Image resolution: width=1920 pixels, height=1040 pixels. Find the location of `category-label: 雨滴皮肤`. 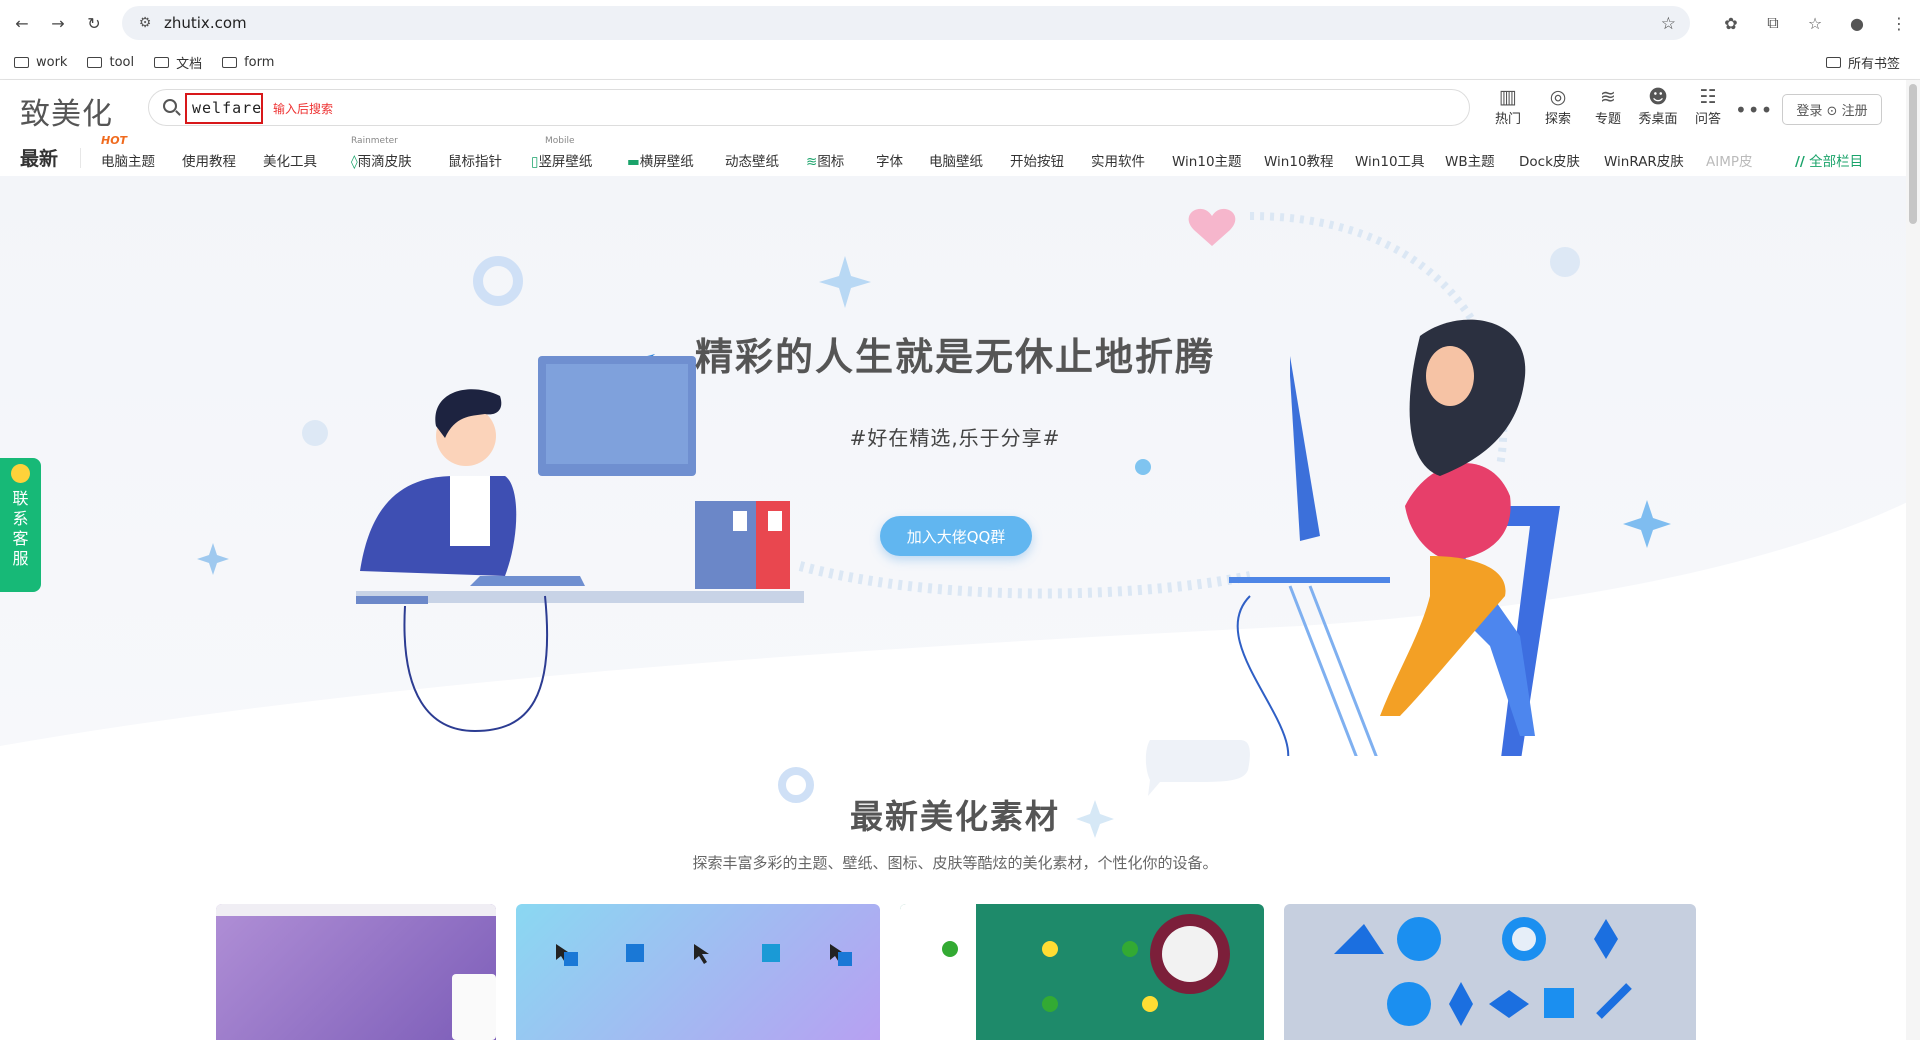

category-label: 雨滴皮肤 is located at coordinates (384, 162).